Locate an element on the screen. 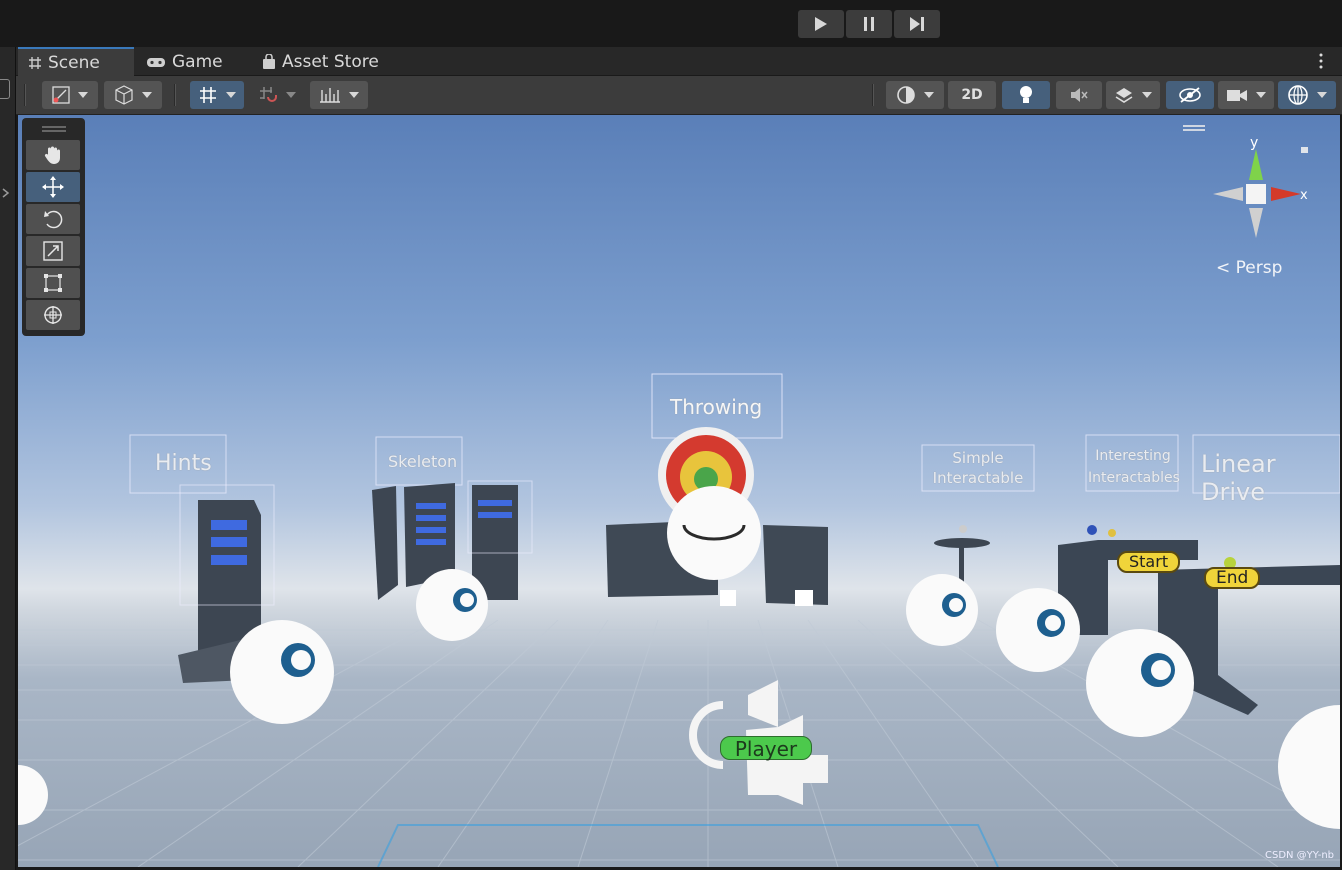  play-toolbar is located at coordinates (671, 23).